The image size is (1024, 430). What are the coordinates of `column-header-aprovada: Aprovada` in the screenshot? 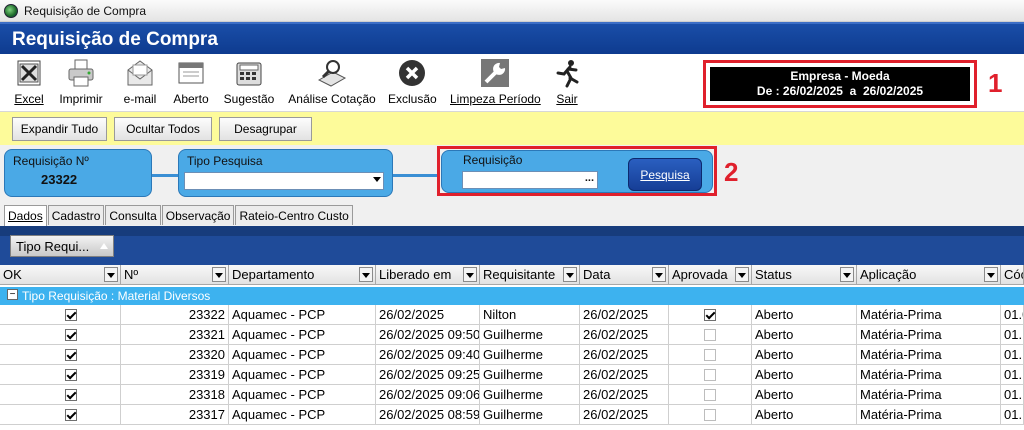 It's located at (710, 275).